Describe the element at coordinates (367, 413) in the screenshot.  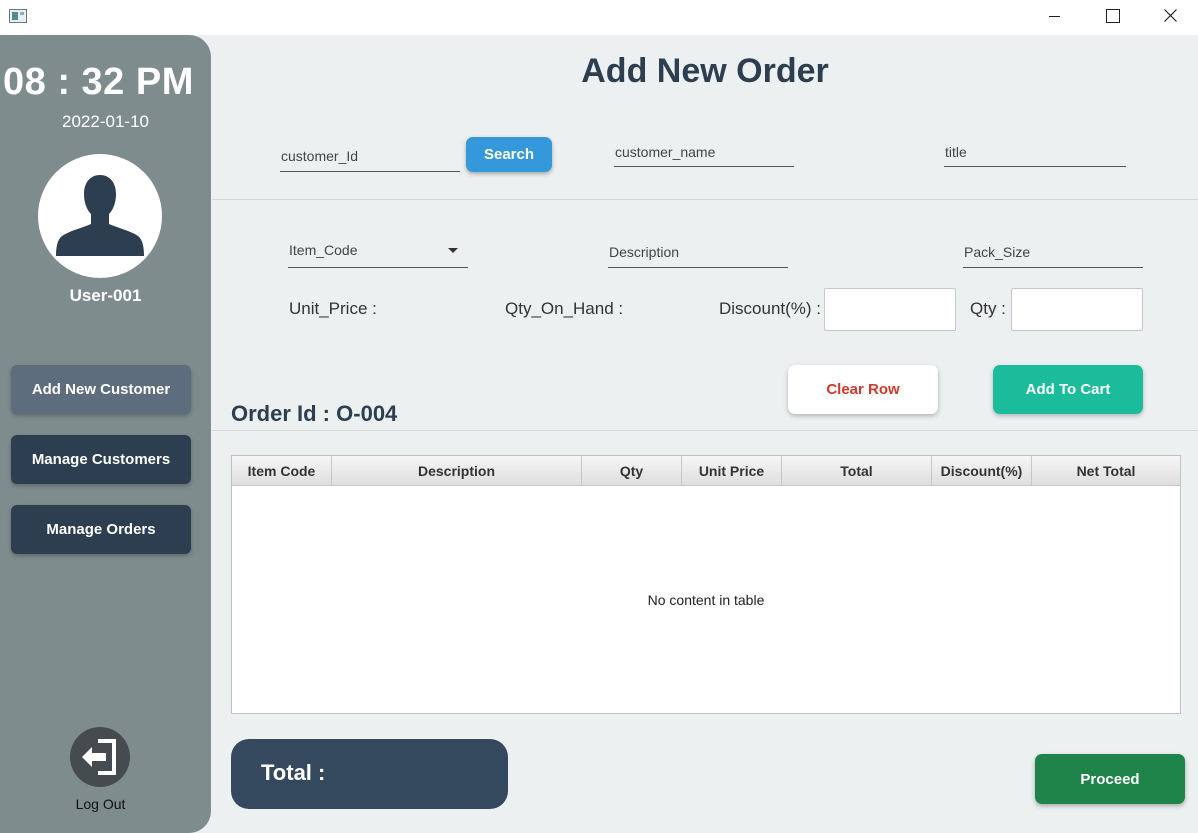
I see `order-id-value: O-004` at that location.